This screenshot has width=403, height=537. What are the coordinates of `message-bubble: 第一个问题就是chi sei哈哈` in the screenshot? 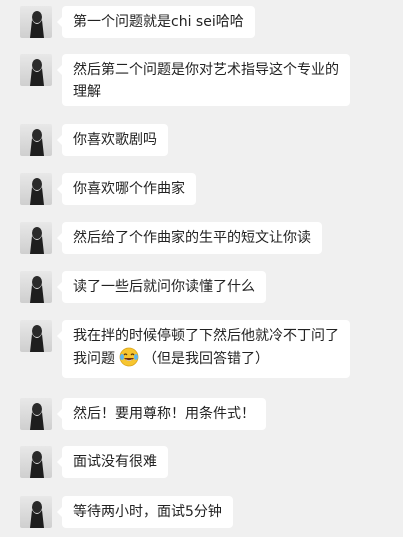 It's located at (156, 22).